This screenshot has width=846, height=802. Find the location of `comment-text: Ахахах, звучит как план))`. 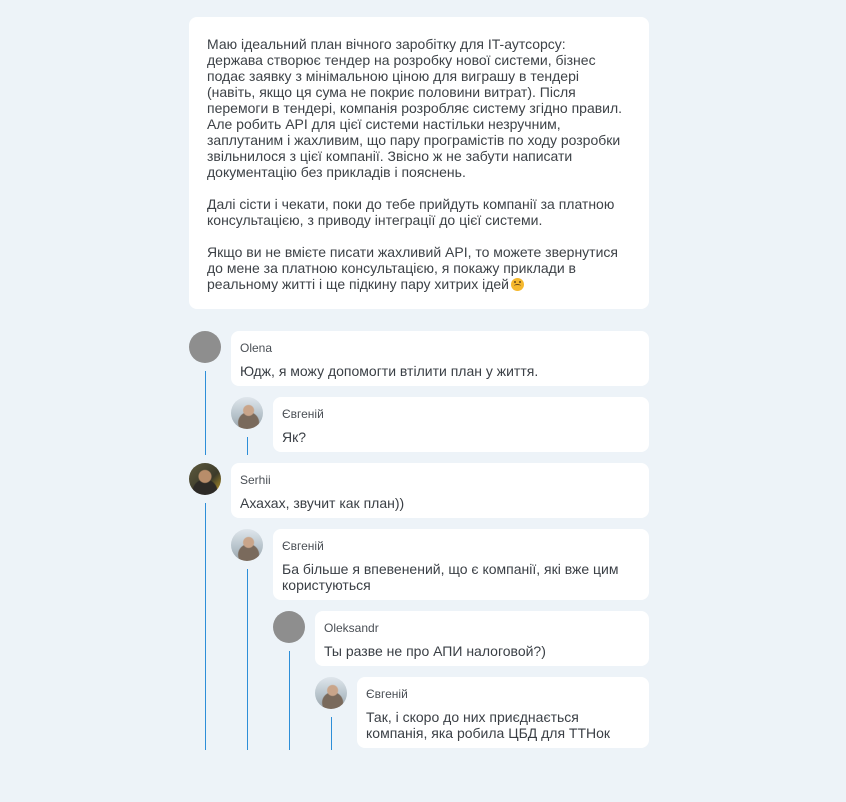

comment-text: Ахахах, звучит как план)) is located at coordinates (322, 503).